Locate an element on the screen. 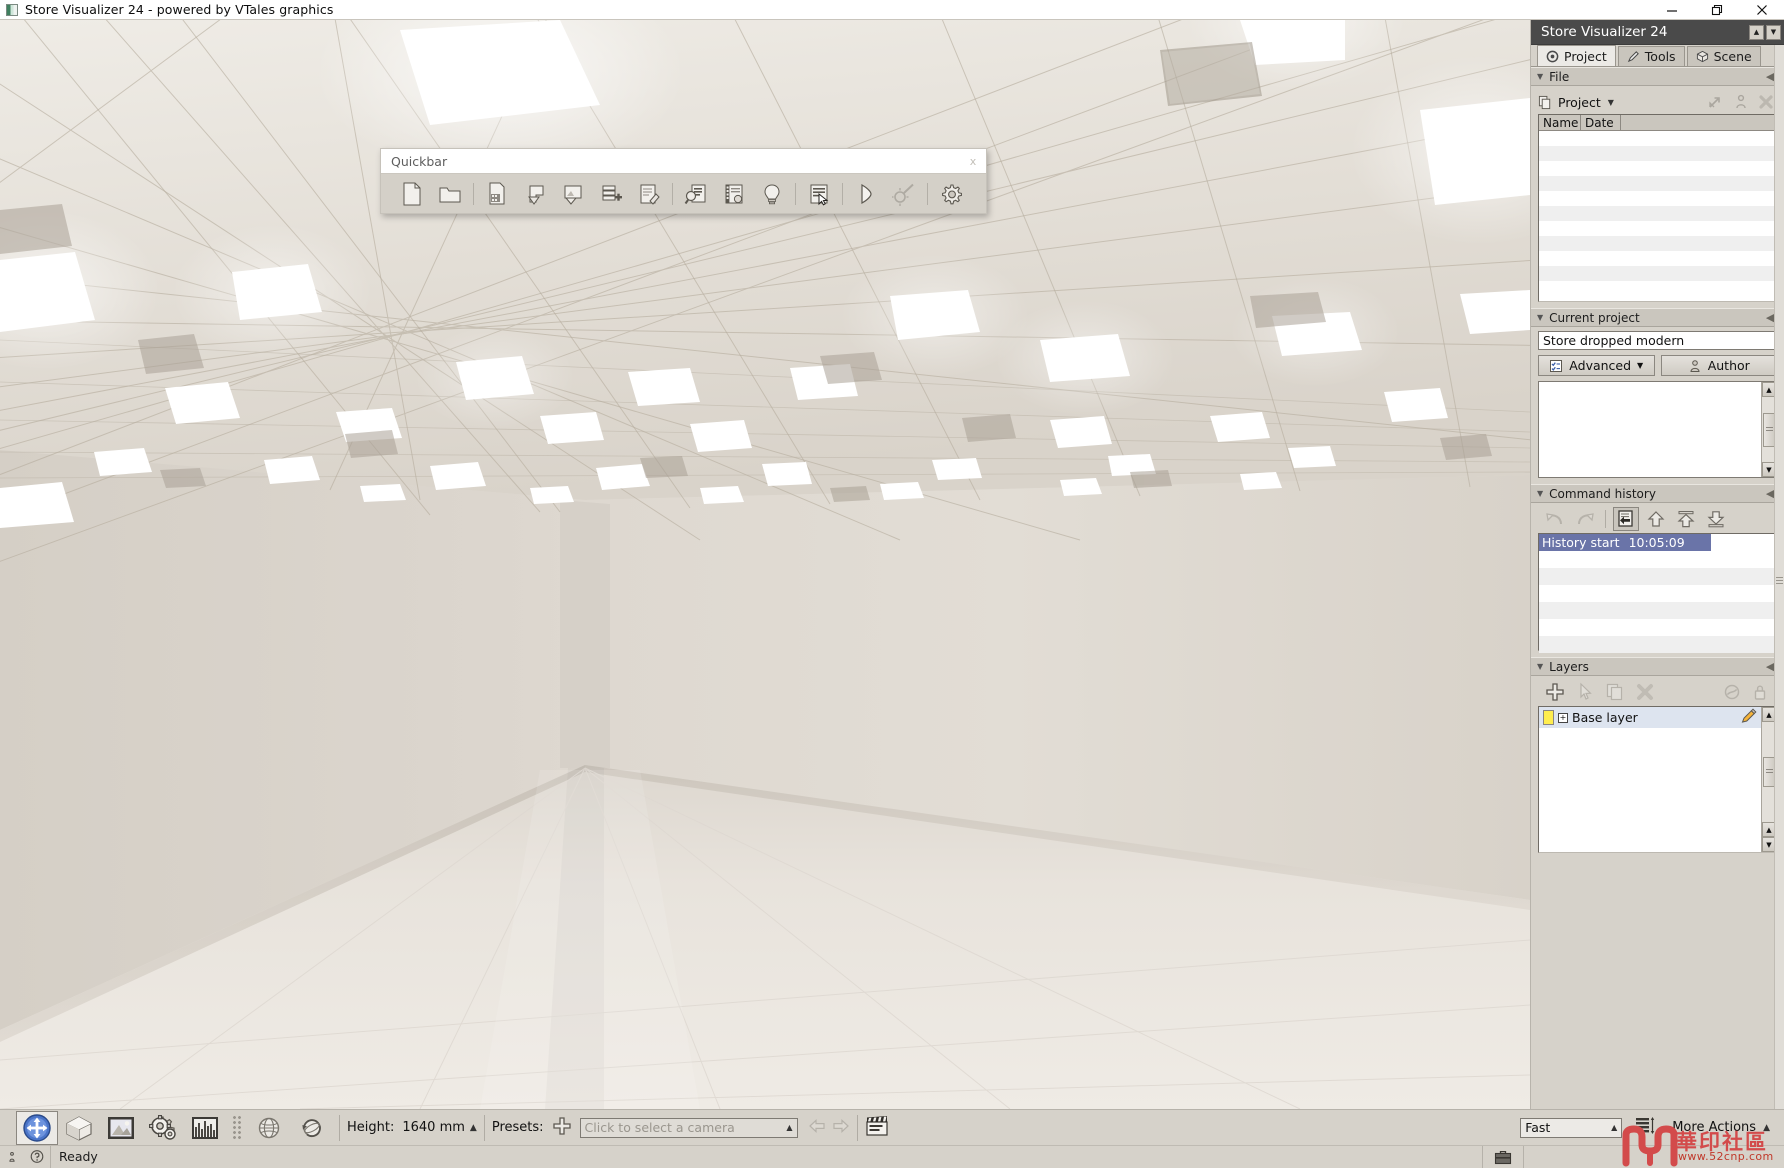 The height and width of the screenshot is (1168, 1784). presets-add-button is located at coordinates (562, 1127).